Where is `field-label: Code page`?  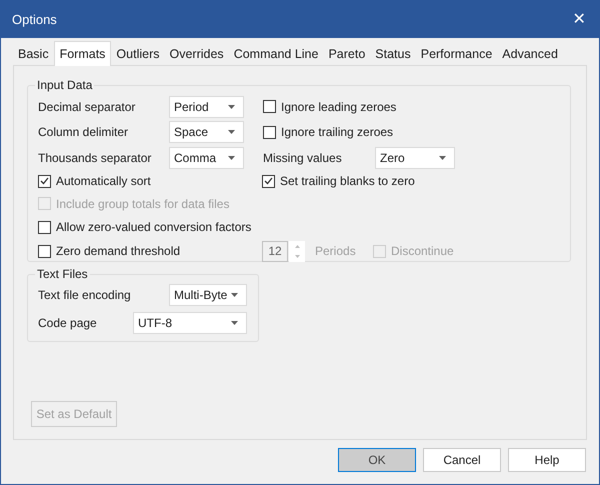
field-label: Code page is located at coordinates (68, 323).